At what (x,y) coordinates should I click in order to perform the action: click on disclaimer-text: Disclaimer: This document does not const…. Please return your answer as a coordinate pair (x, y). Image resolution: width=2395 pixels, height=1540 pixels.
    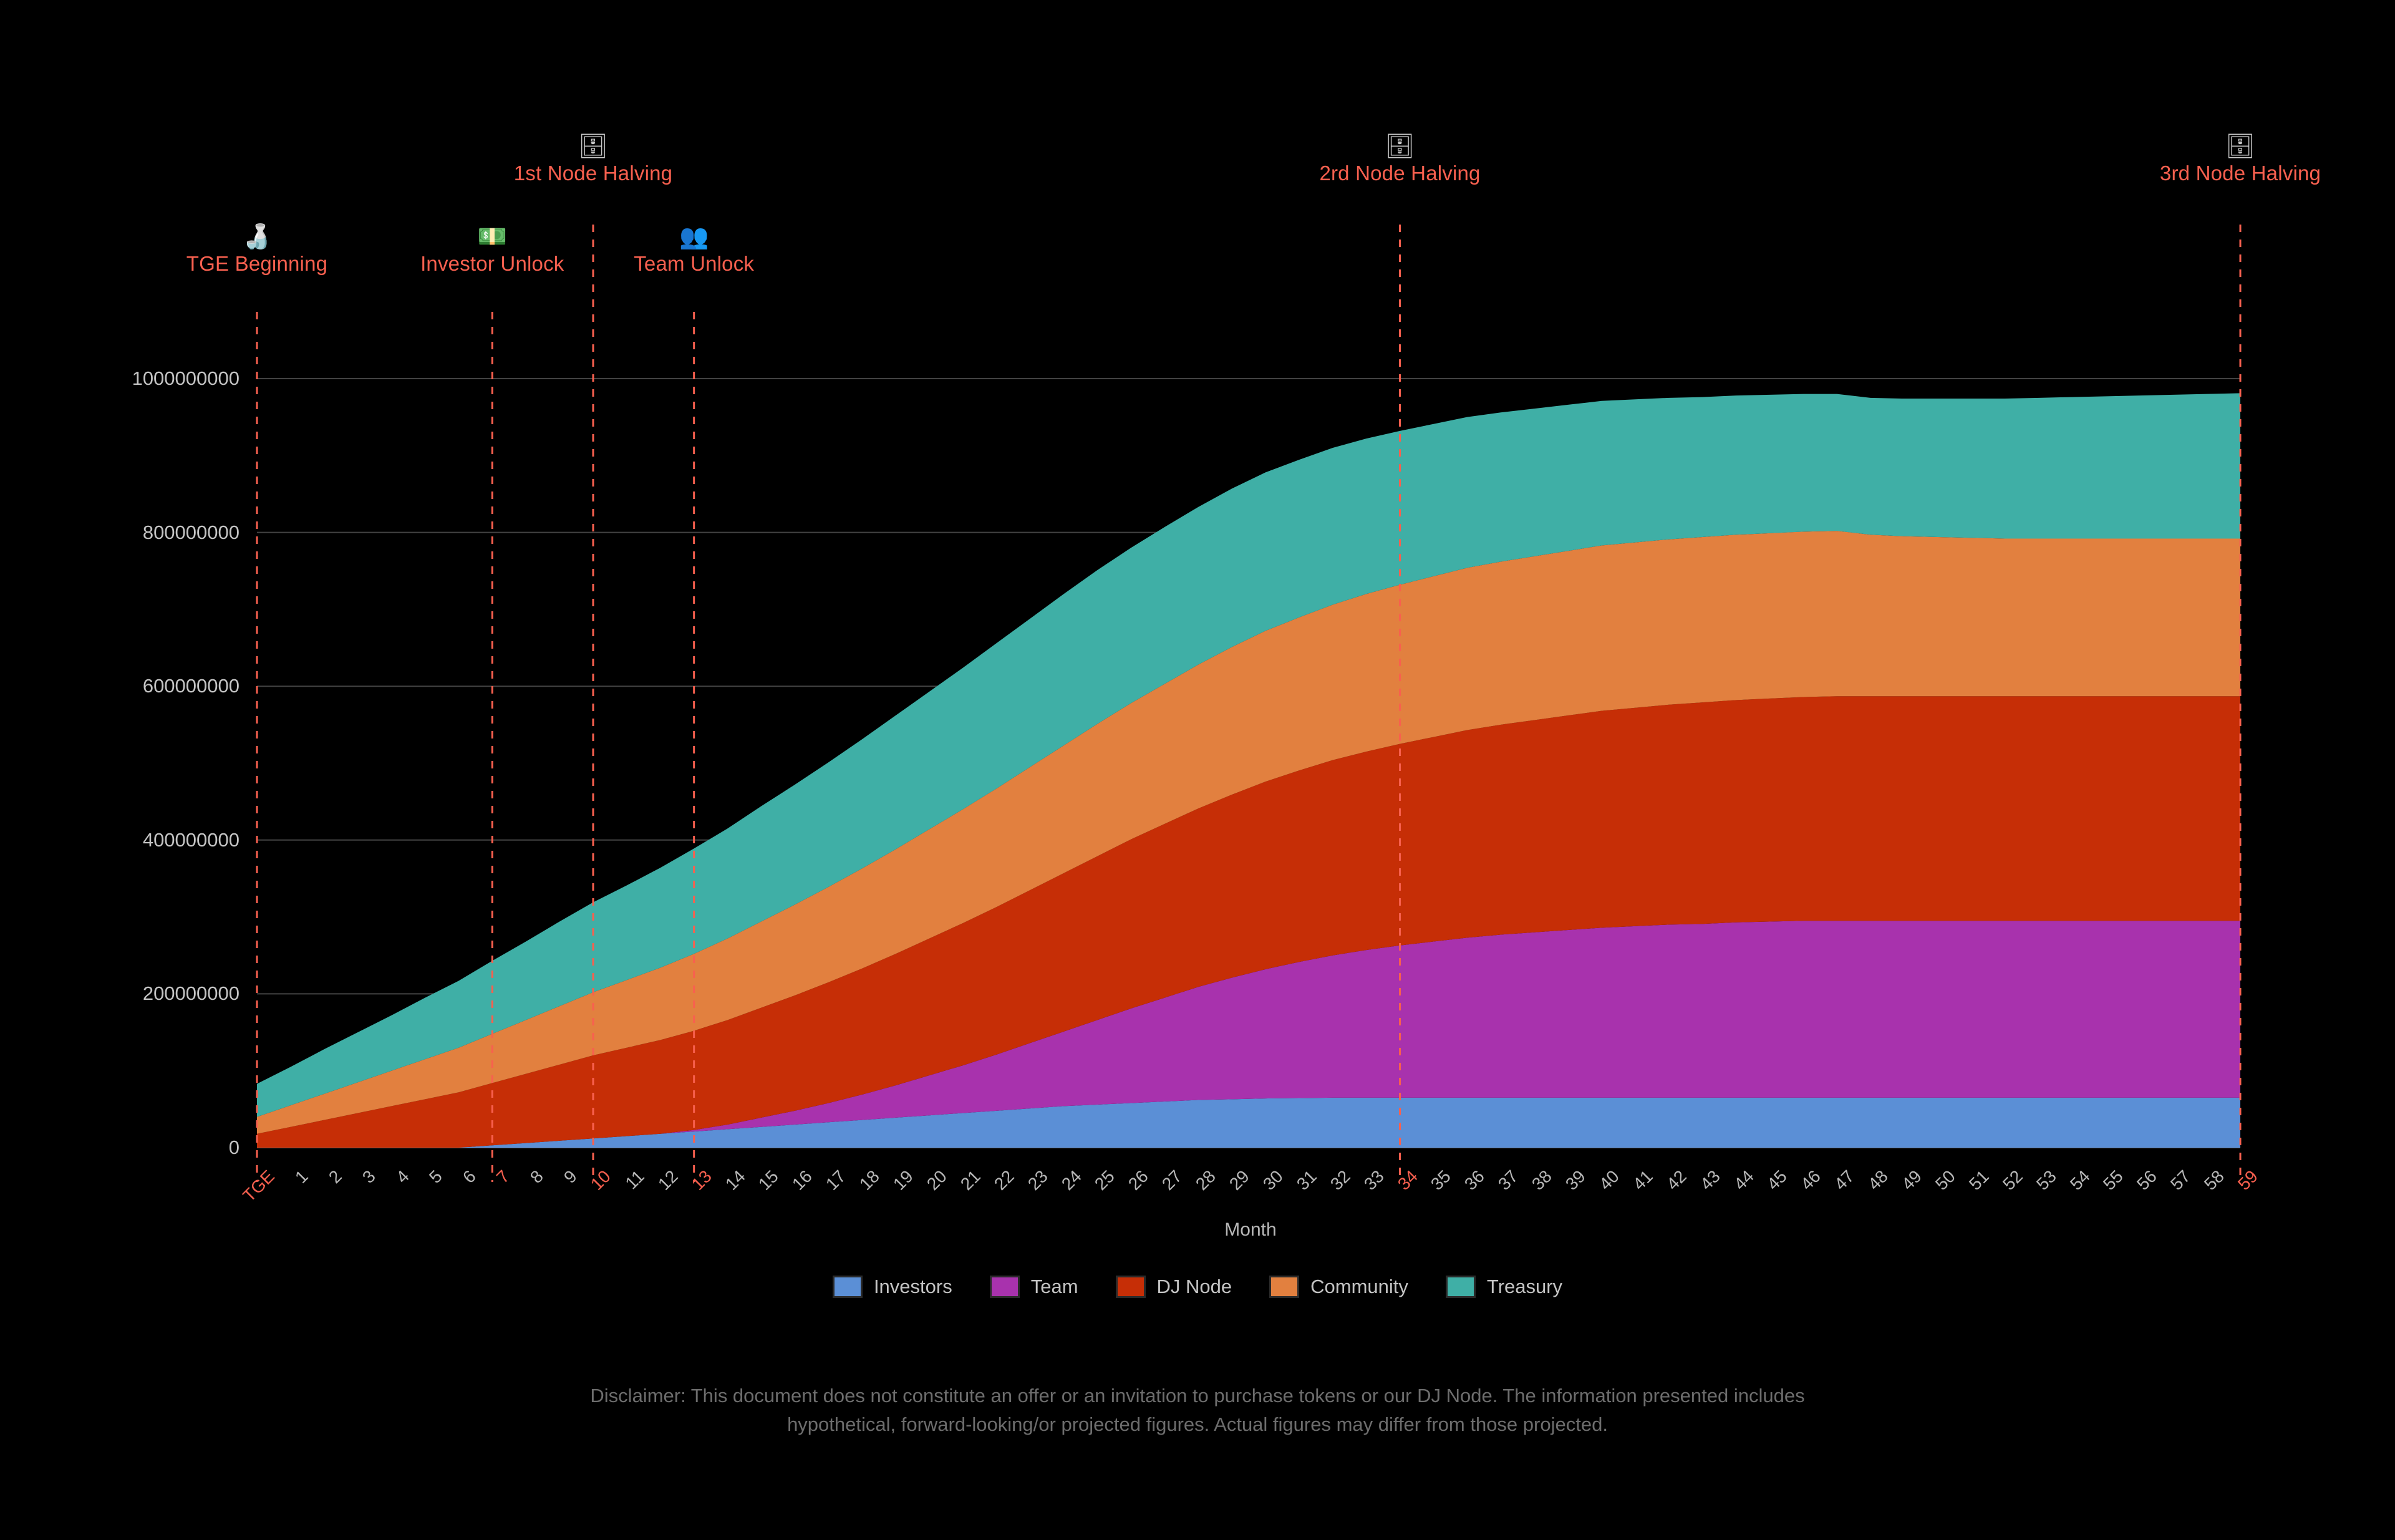
    Looking at the image, I should click on (1197, 1410).